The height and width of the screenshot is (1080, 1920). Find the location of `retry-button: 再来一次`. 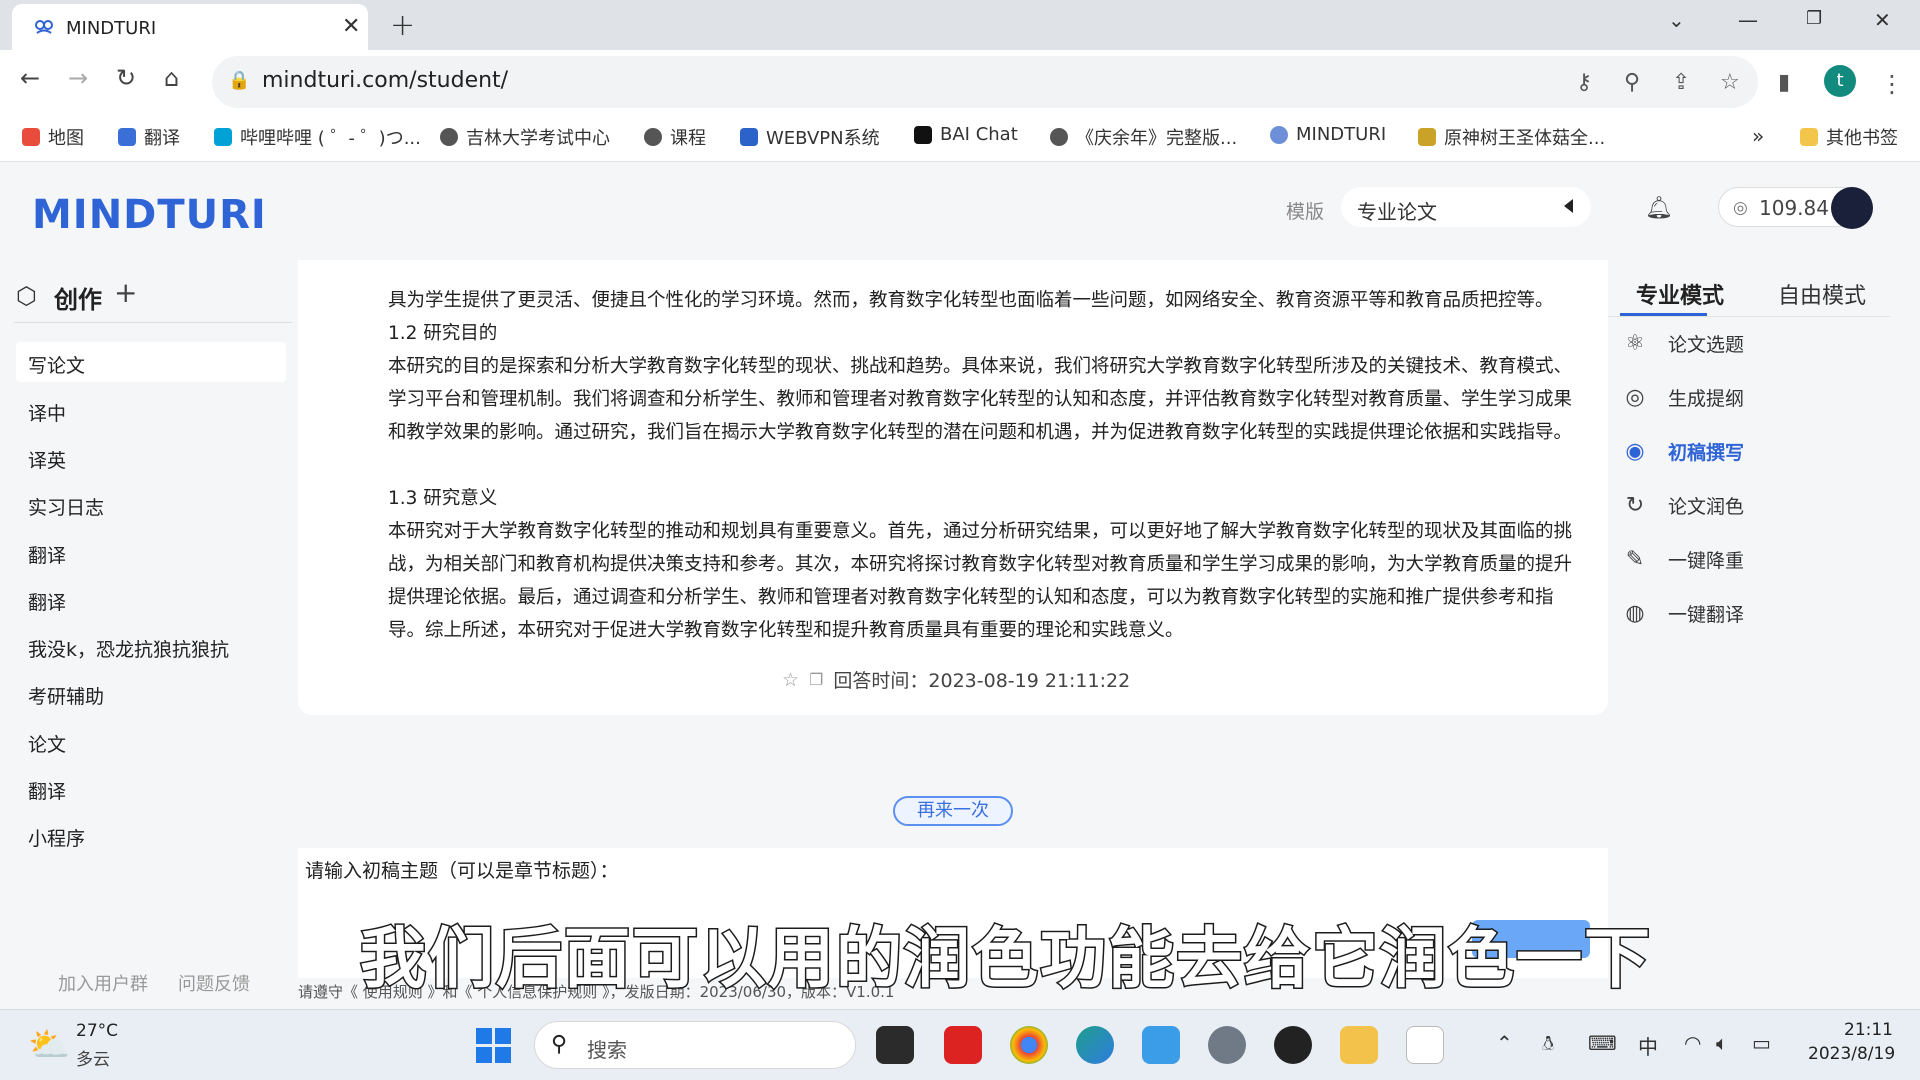

retry-button: 再来一次 is located at coordinates (953, 811).